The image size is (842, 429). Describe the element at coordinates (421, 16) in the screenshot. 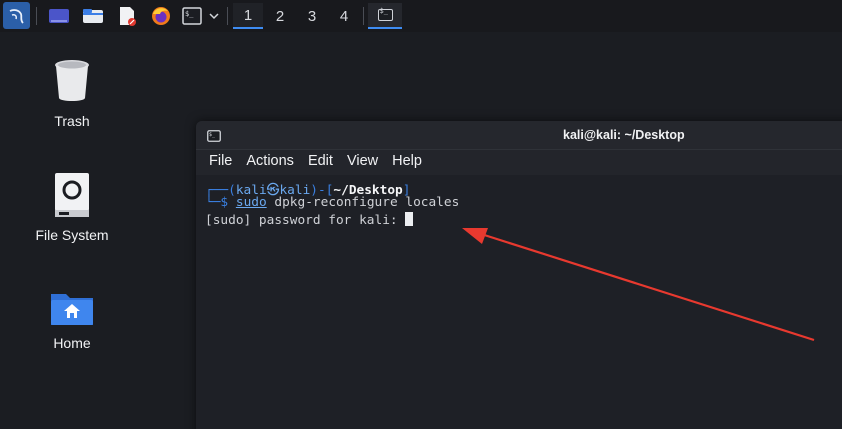

I see `top-panel: $_ 1 2 3 4` at that location.